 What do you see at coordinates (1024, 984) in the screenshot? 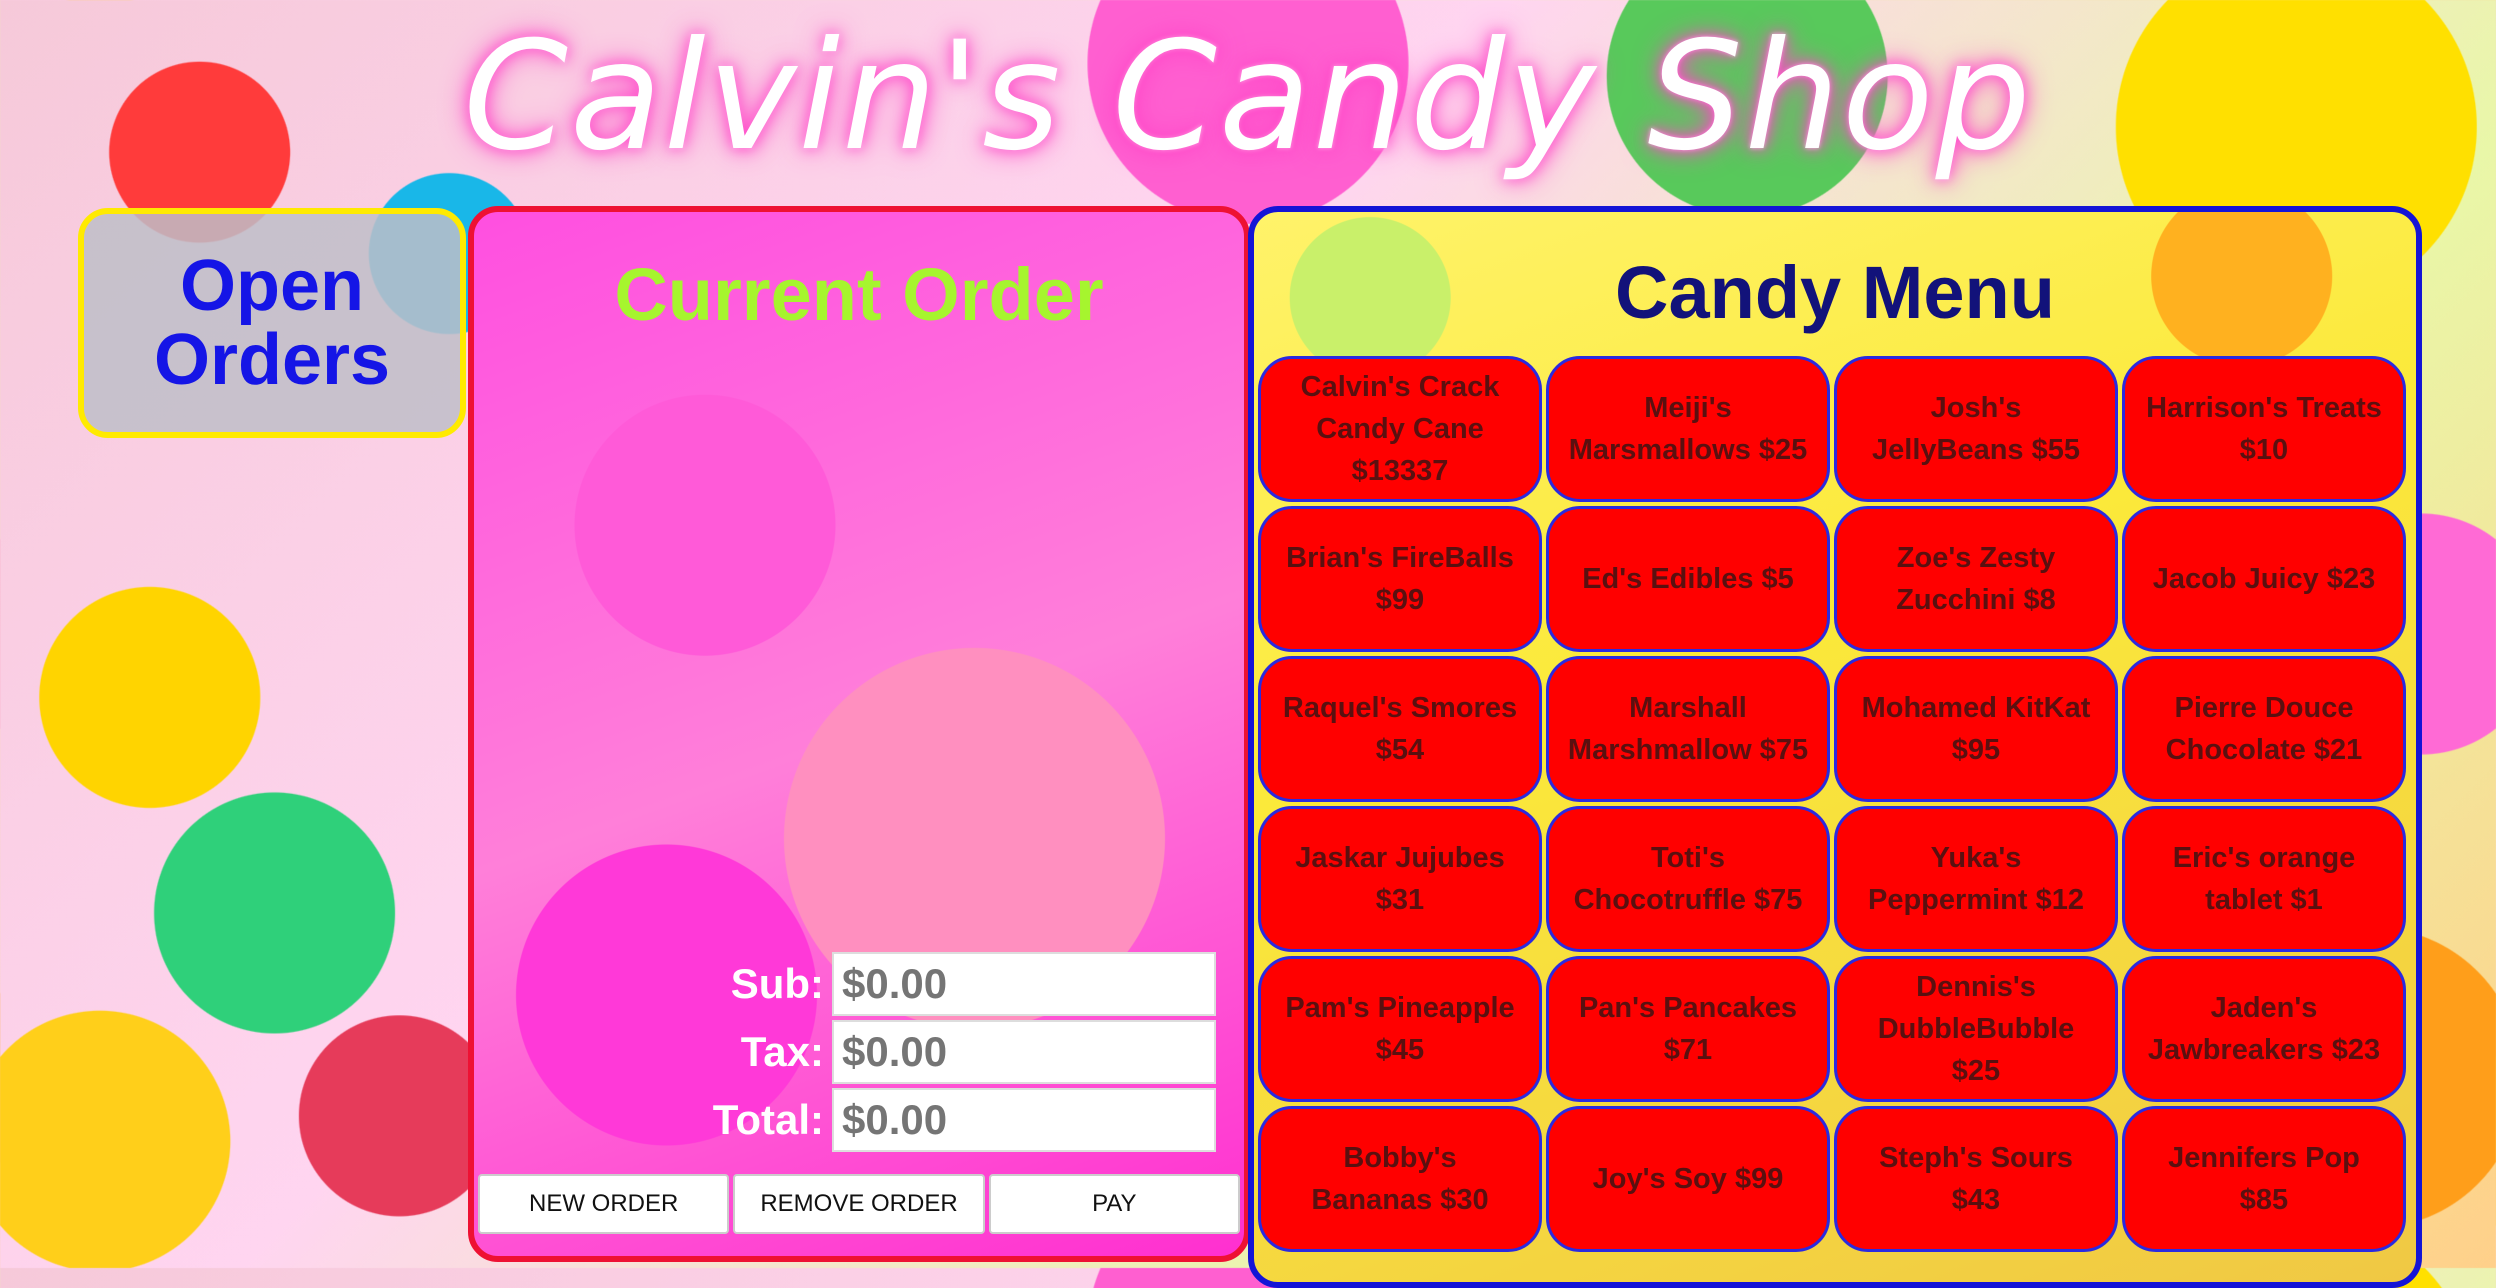
I see `subtotal-field` at bounding box center [1024, 984].